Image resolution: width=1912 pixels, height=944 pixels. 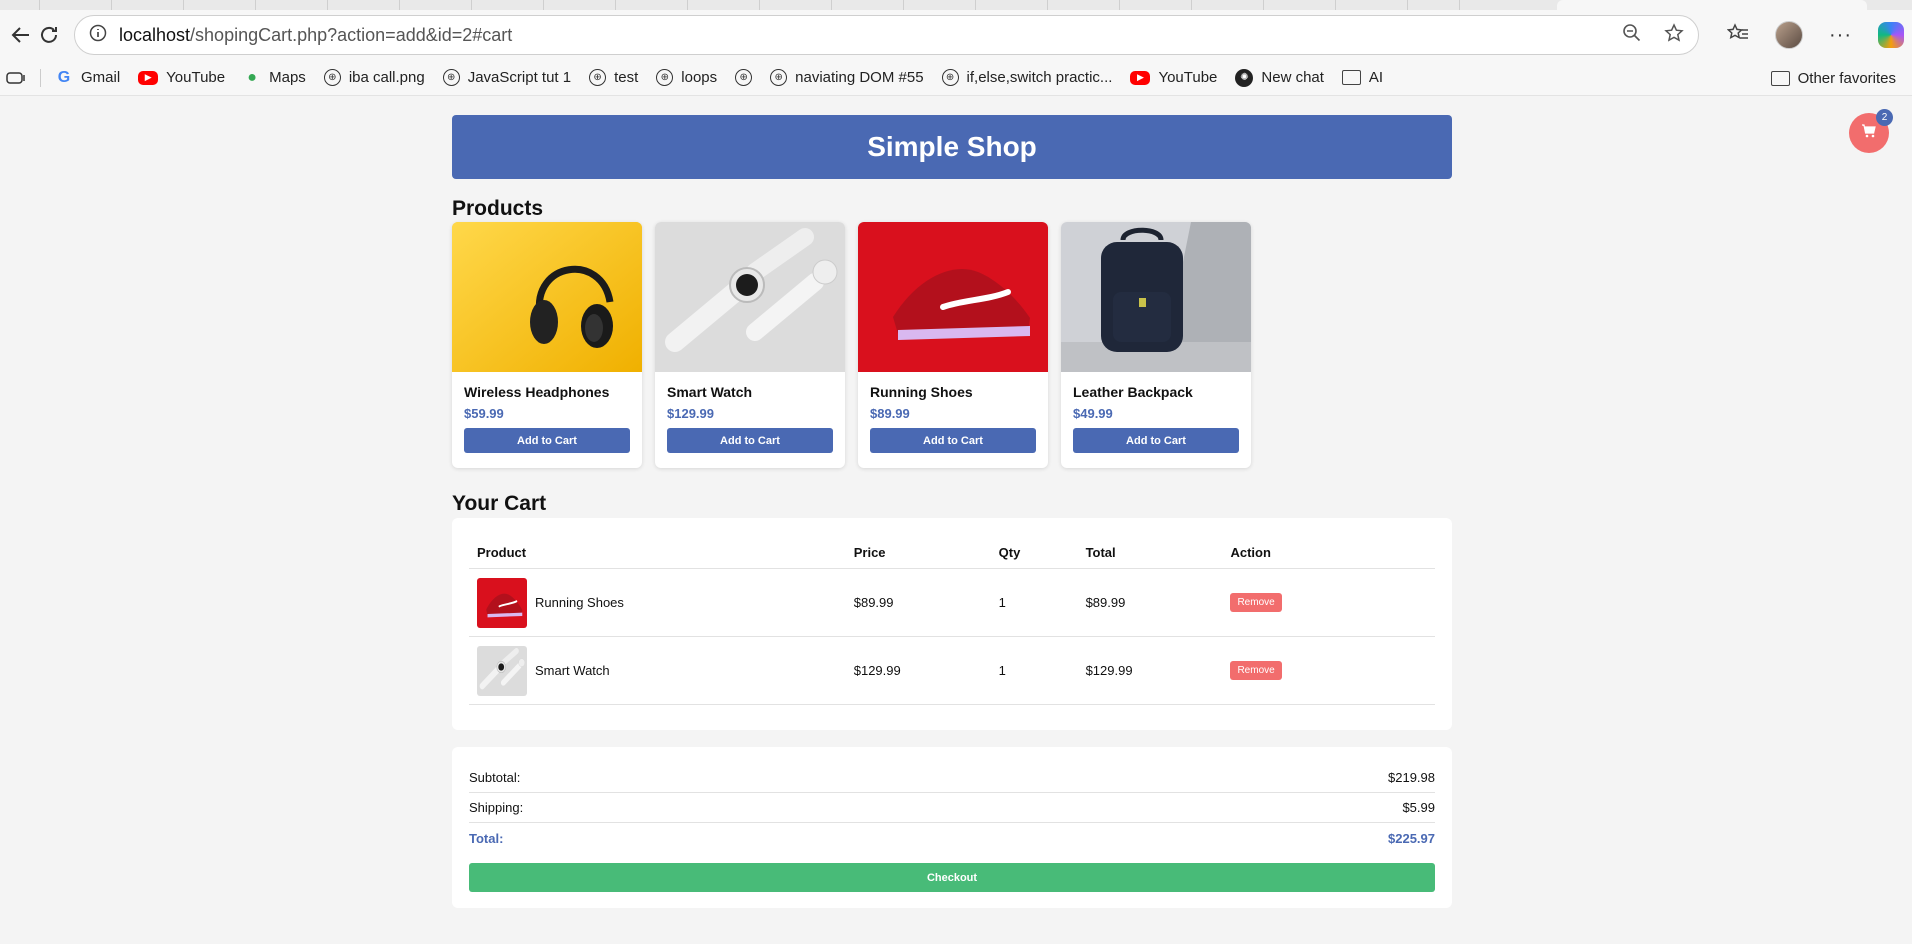 What do you see at coordinates (1789, 35) in the screenshot?
I see `profile-avatar` at bounding box center [1789, 35].